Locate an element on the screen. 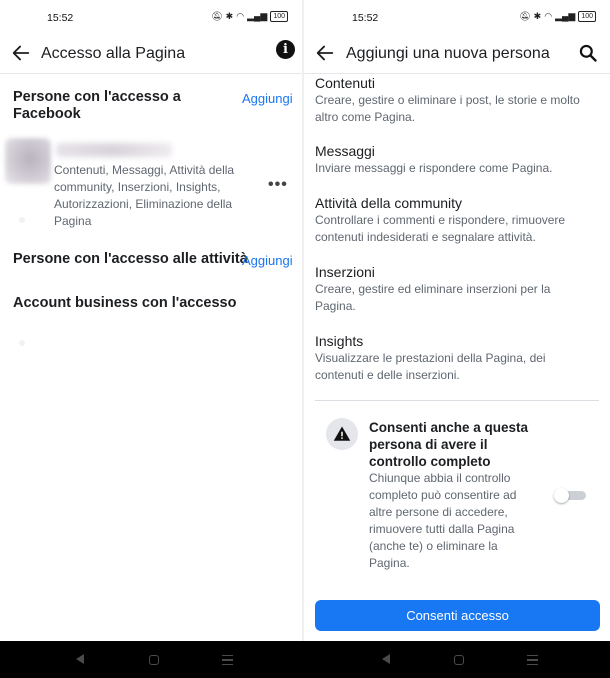 The image size is (610, 678). page-title: Accesso alla Pagina is located at coordinates (113, 53).